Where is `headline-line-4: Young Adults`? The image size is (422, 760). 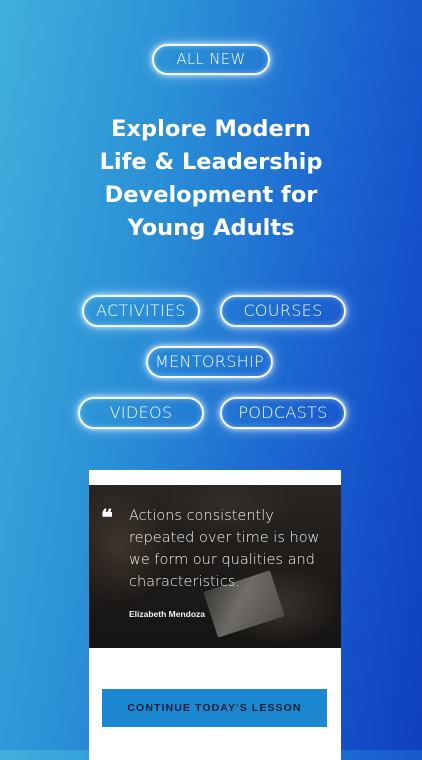 headline-line-4: Young Adults is located at coordinates (211, 228).